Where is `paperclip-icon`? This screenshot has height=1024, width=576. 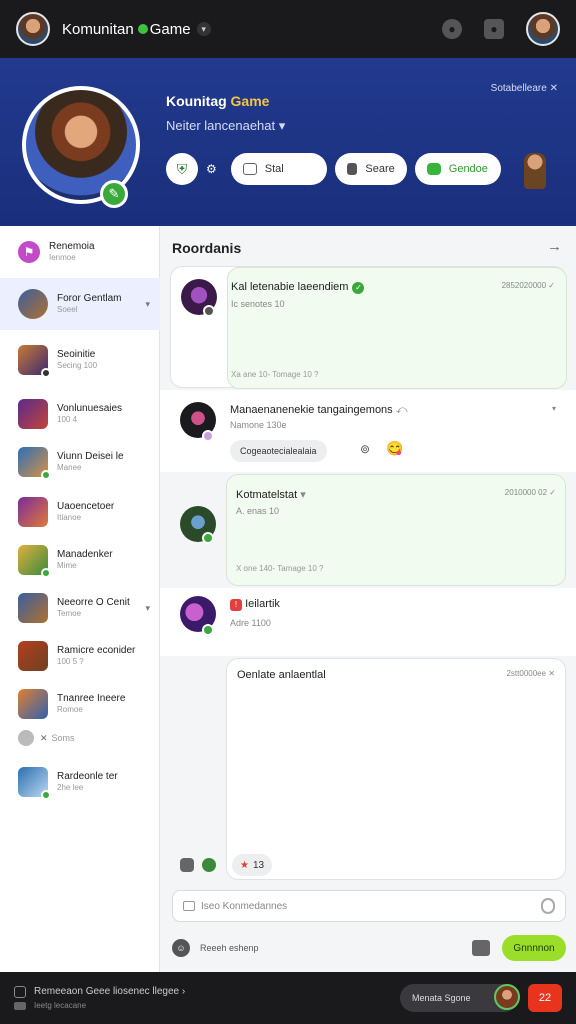 paperclip-icon is located at coordinates (548, 906).